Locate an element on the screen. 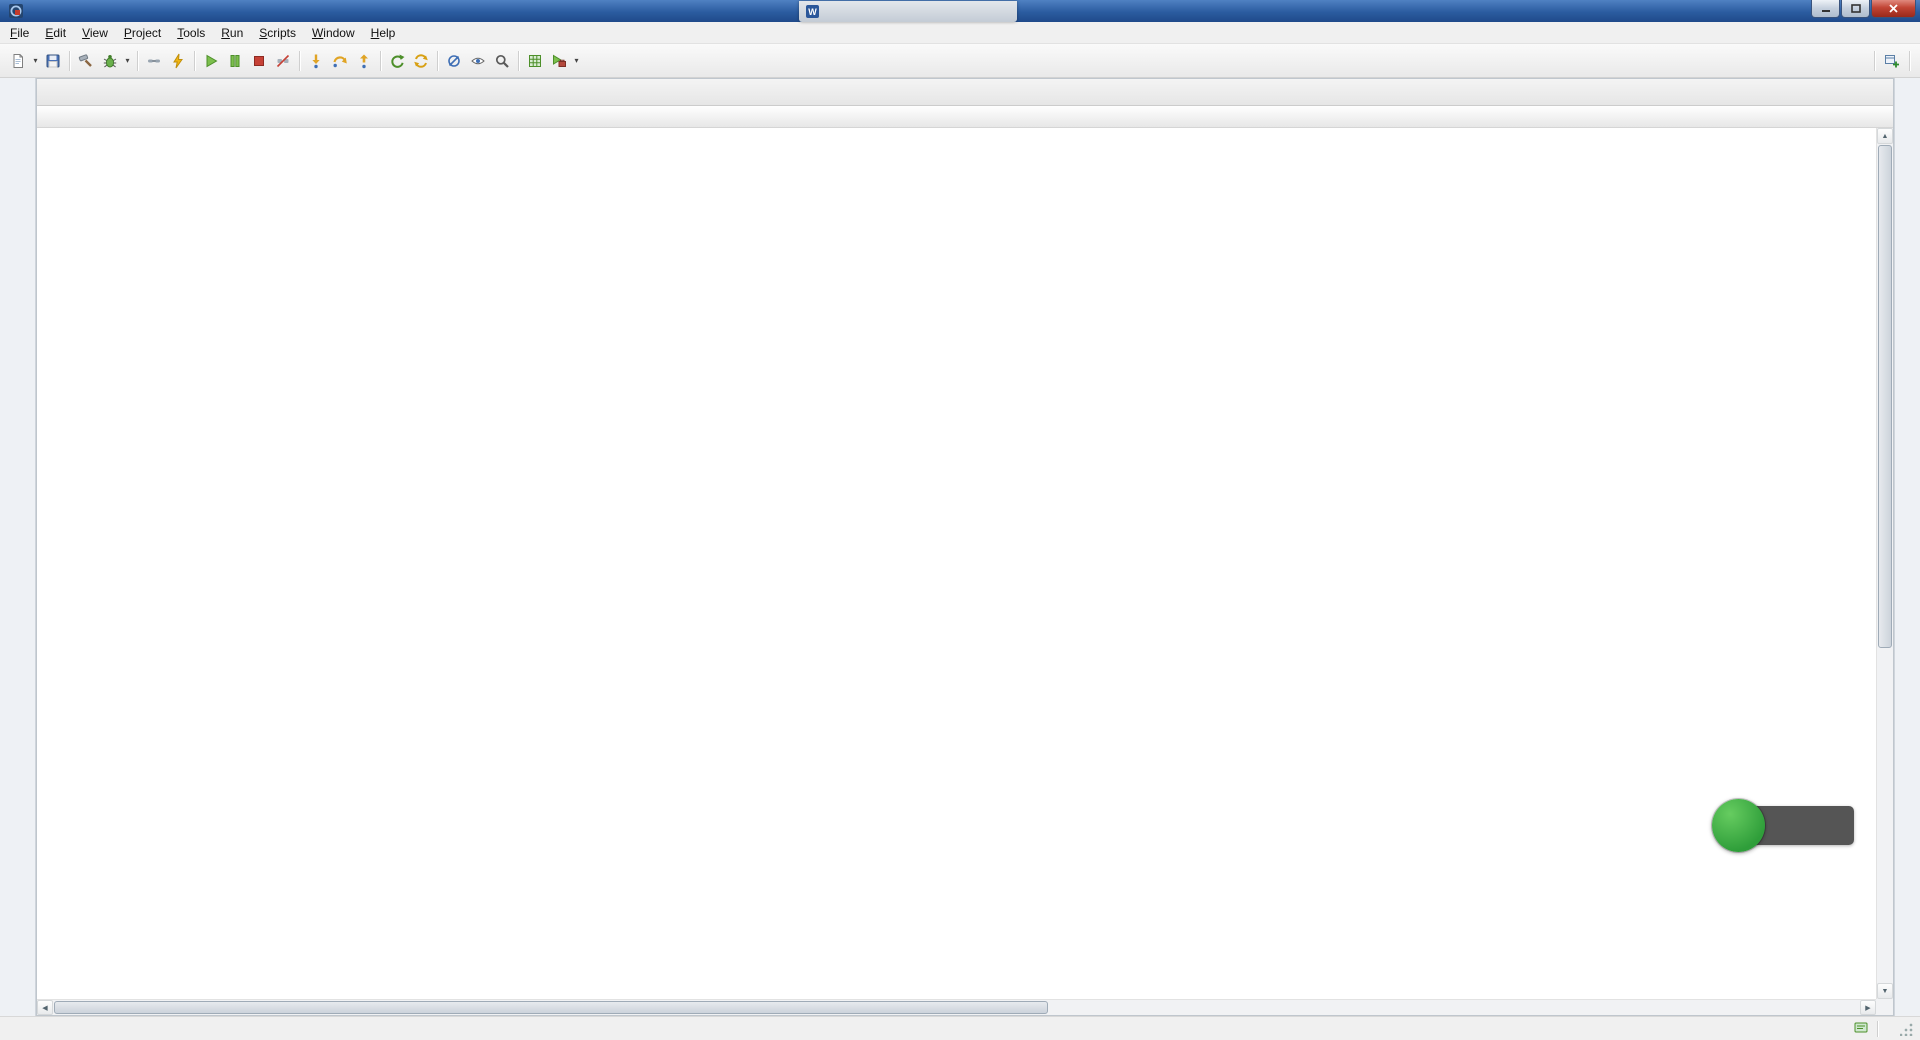  horizontal-scrollbar: ◀ ▶ is located at coordinates (956, 1007).